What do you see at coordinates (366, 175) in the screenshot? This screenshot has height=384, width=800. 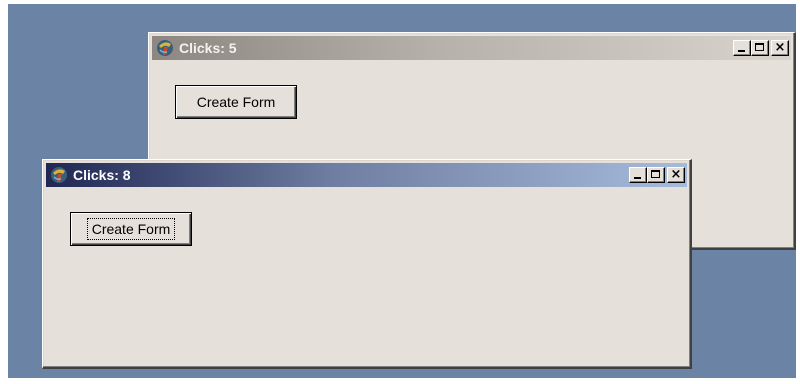 I see `title-bar: Clicks: 8 ×` at bounding box center [366, 175].